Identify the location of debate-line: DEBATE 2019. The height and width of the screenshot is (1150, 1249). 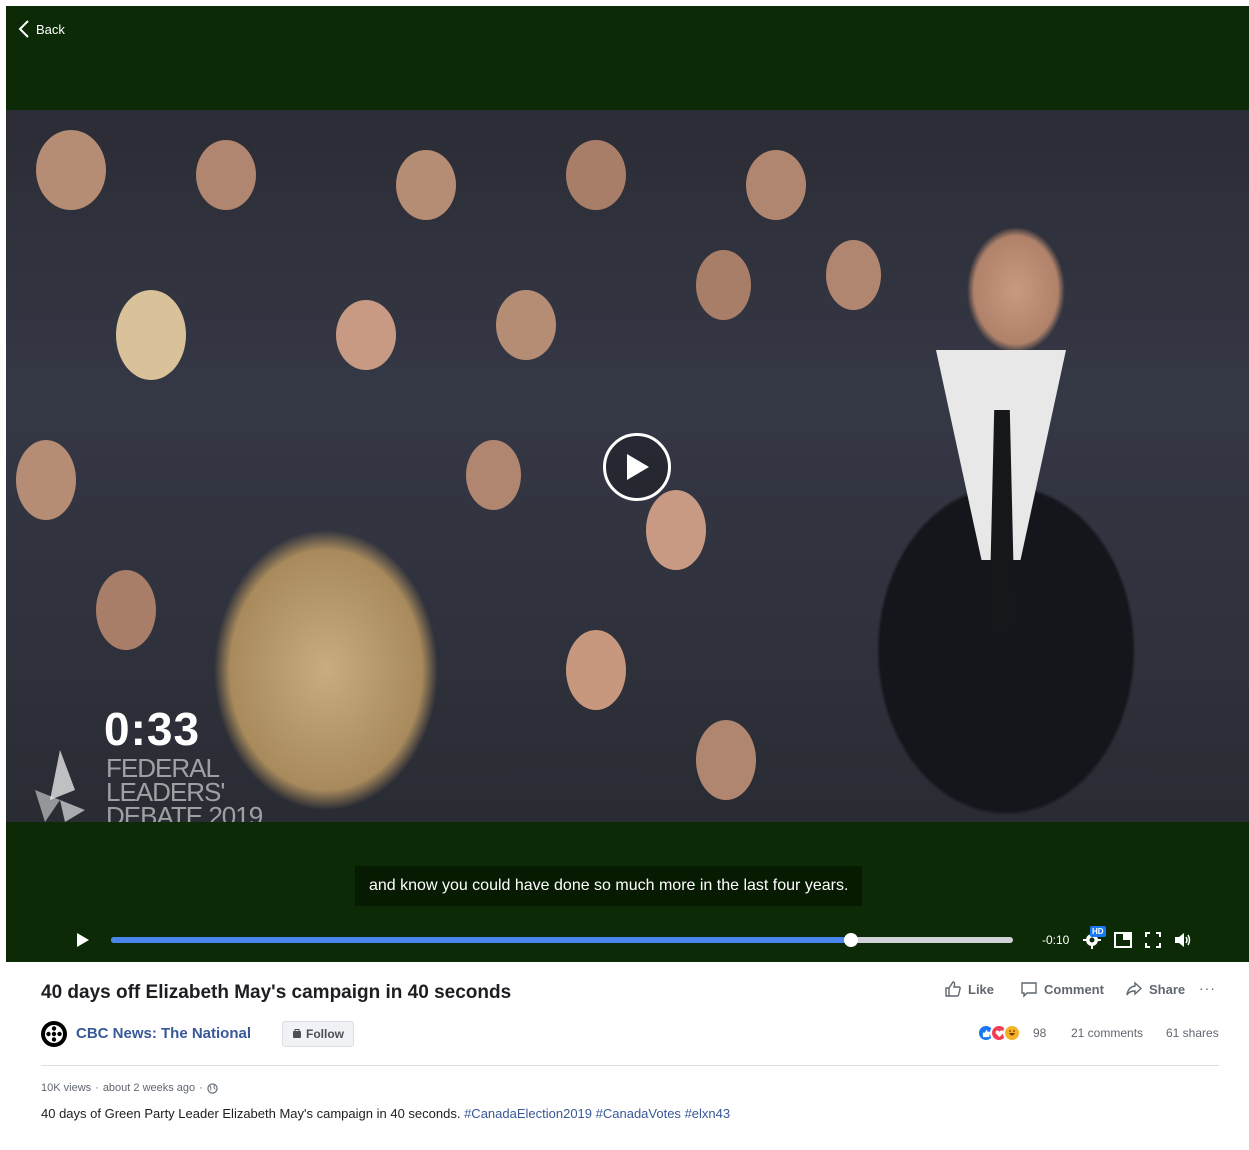
(184, 811).